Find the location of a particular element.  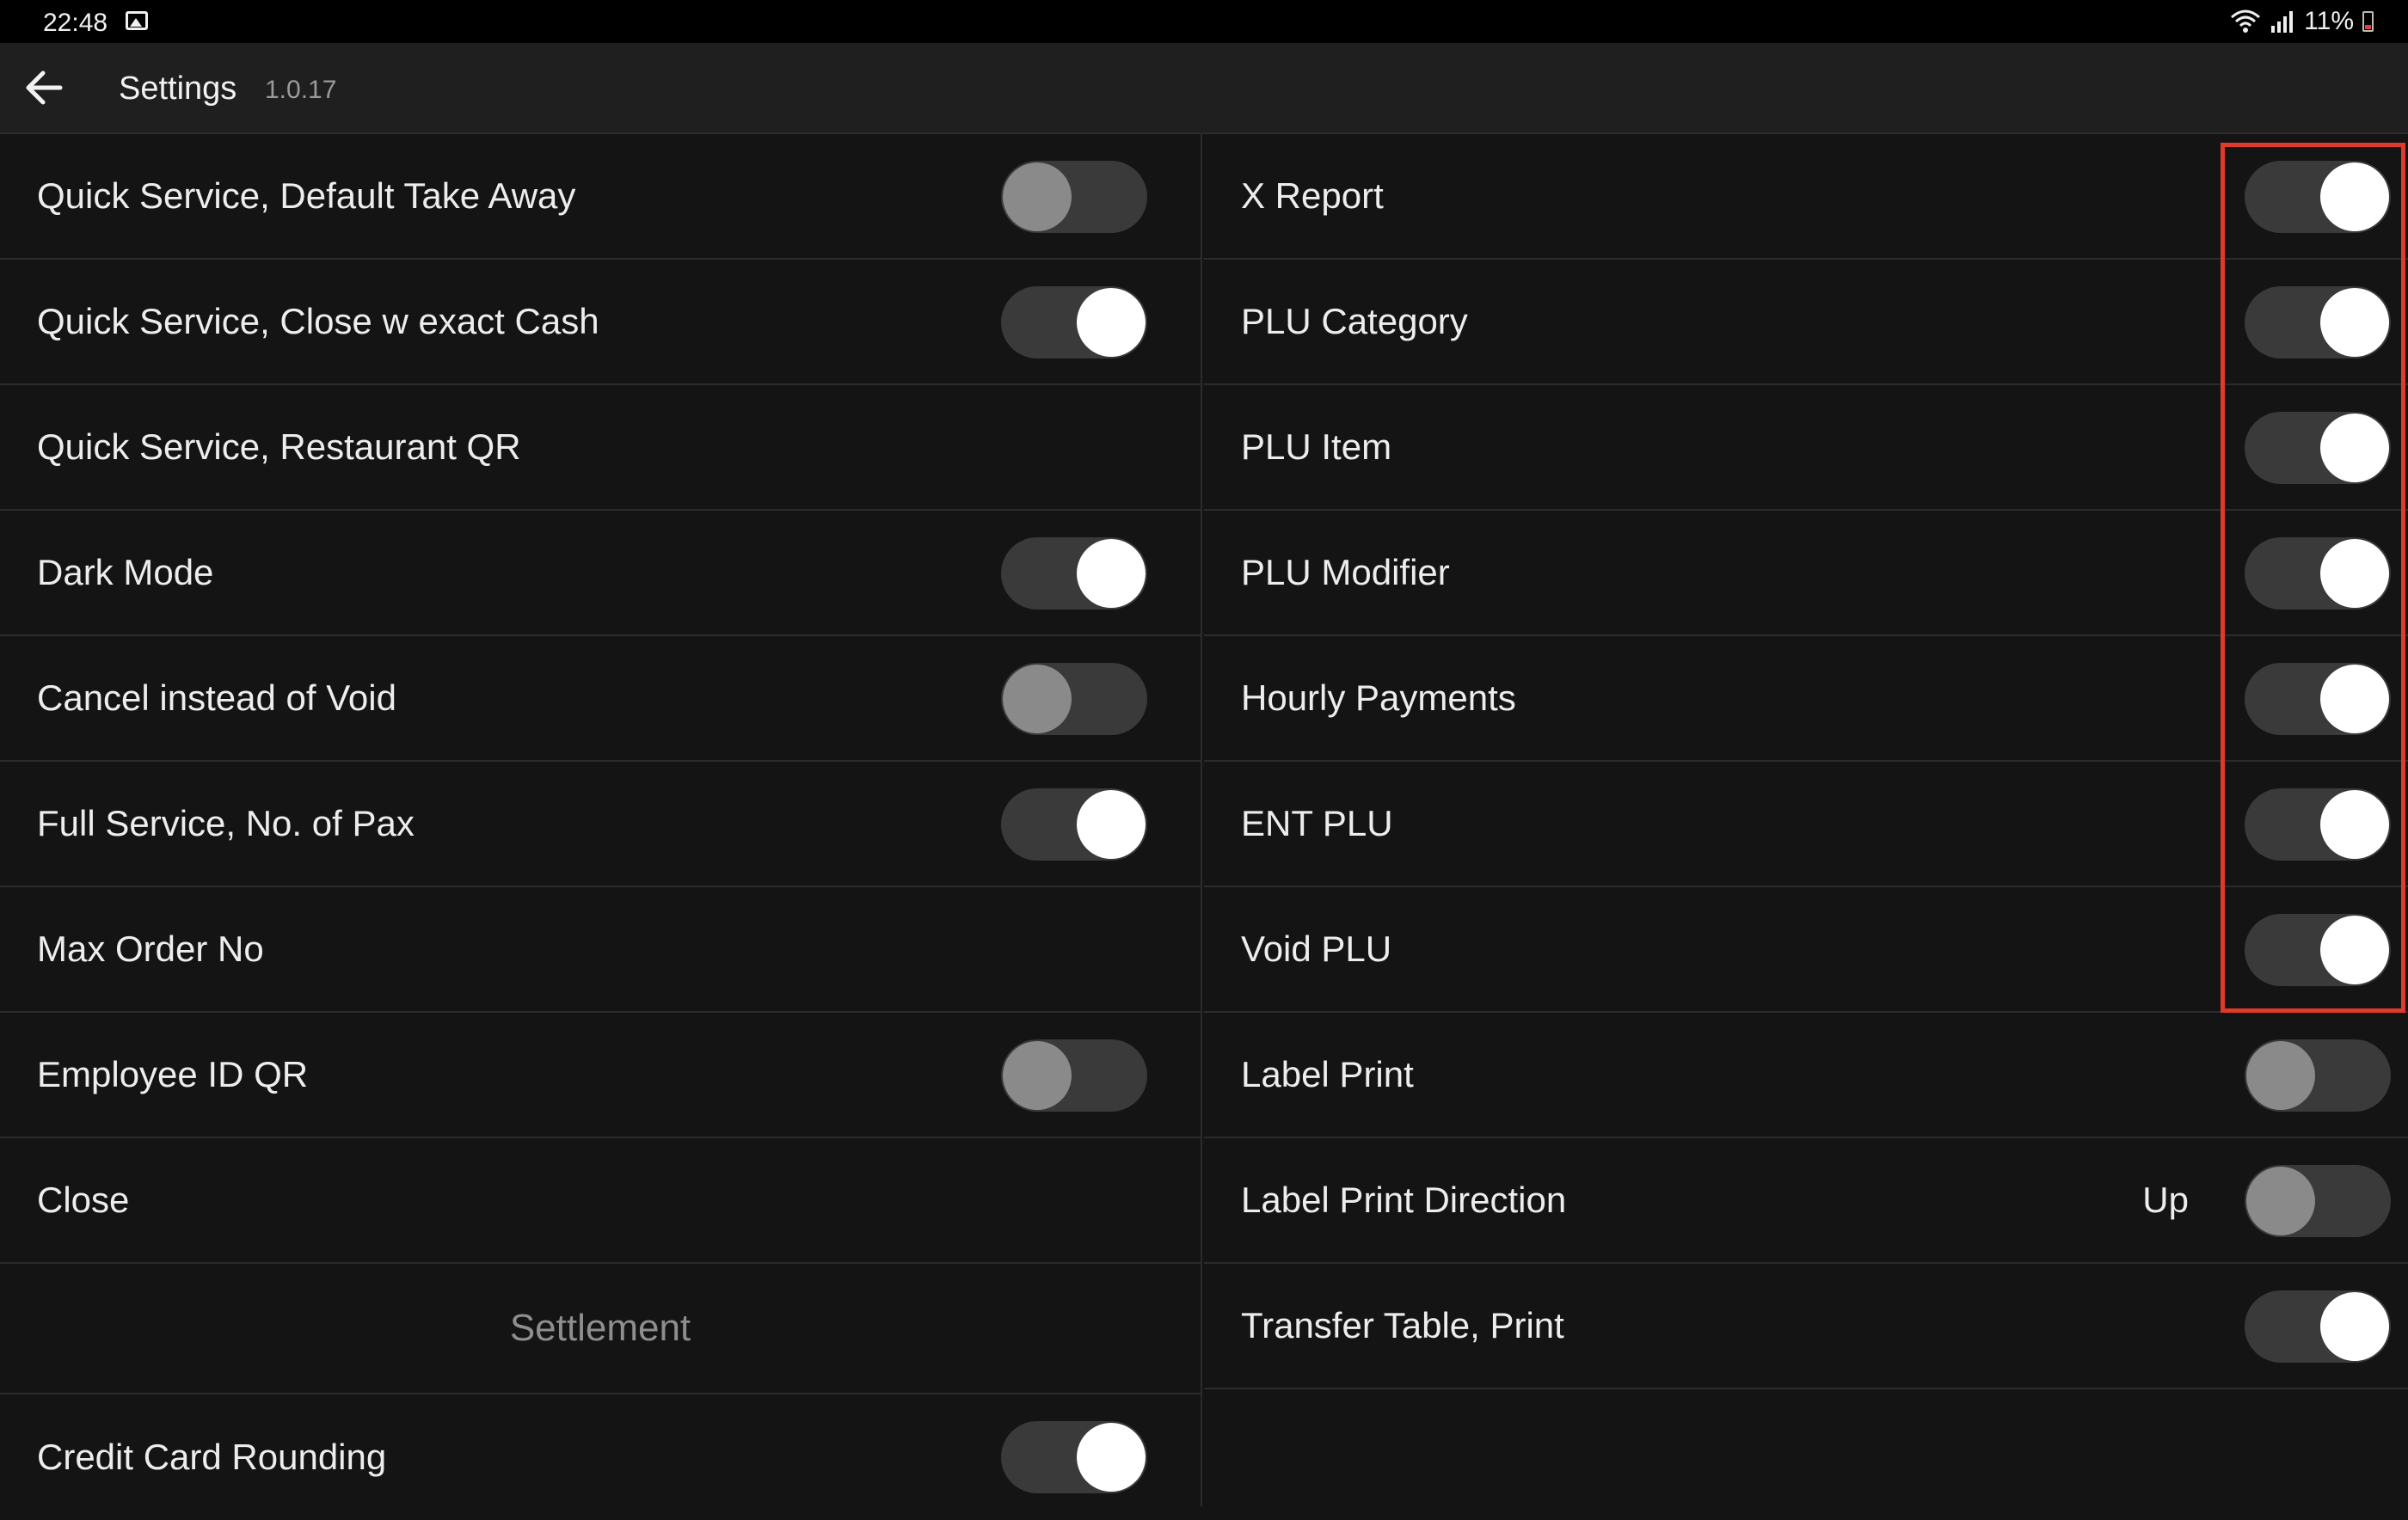

status-icons: 11% is located at coordinates (2302, 22).